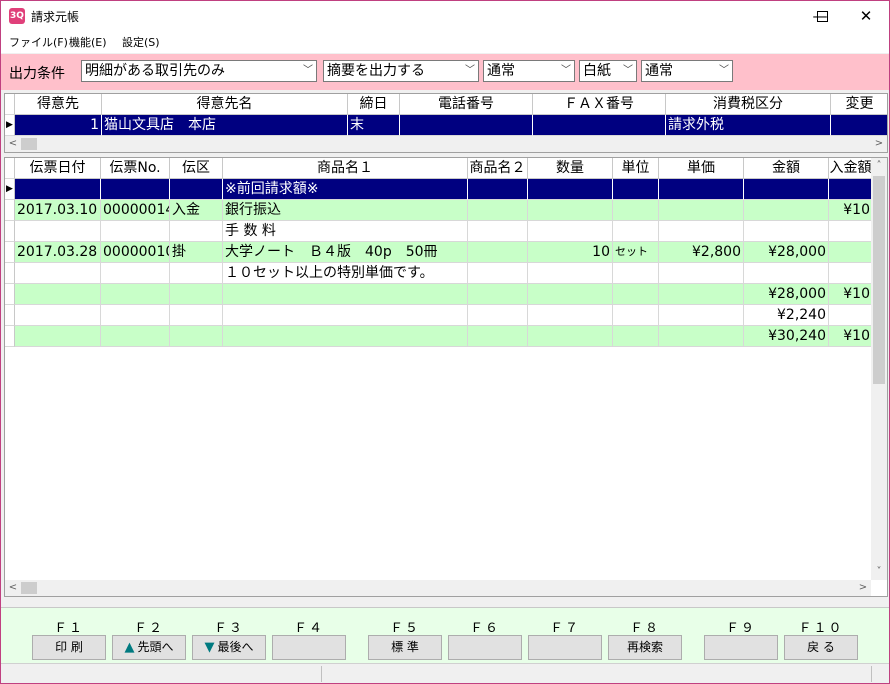 Image resolution: width=890 pixels, height=684 pixels. I want to click on cell-slip-no: 00000014, so click(135, 210).